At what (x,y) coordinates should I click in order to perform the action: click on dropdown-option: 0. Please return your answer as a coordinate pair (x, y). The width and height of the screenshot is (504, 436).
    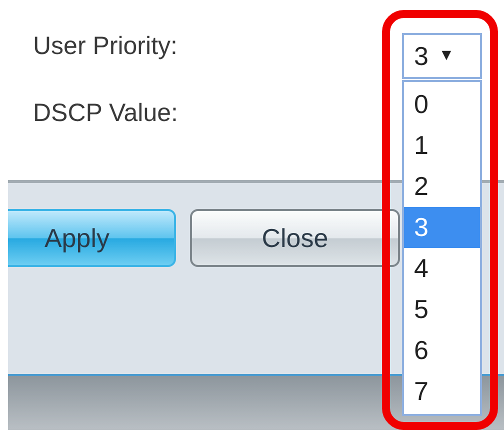
    Looking at the image, I should click on (442, 104).